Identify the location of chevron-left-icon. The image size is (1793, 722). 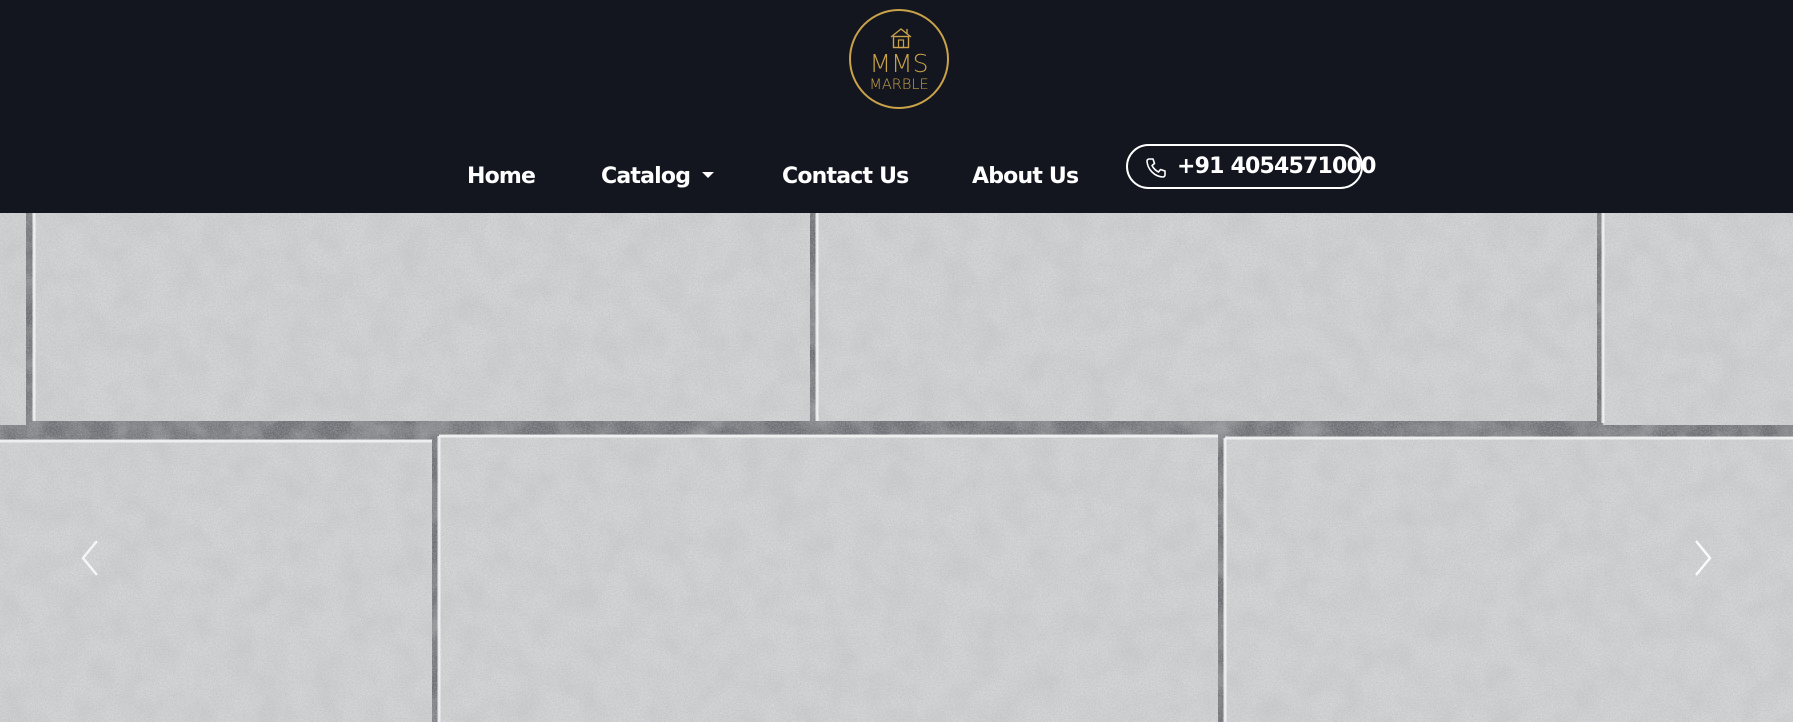
(89, 558).